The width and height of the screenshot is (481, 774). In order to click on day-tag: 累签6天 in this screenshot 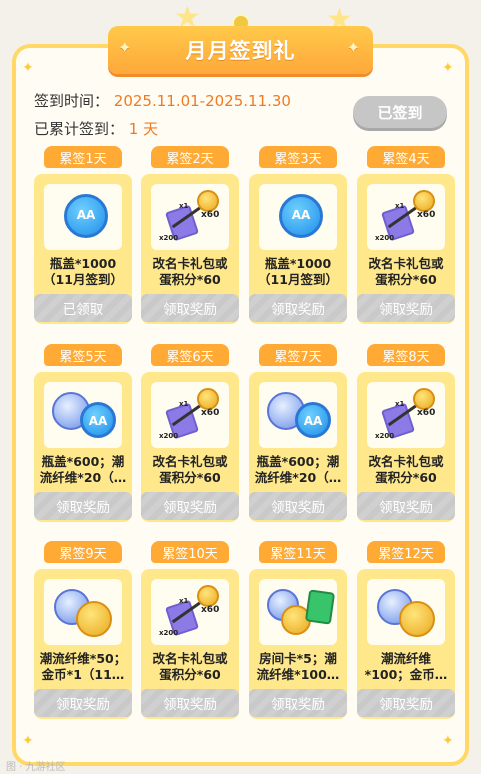, I will do `click(190, 355)`.